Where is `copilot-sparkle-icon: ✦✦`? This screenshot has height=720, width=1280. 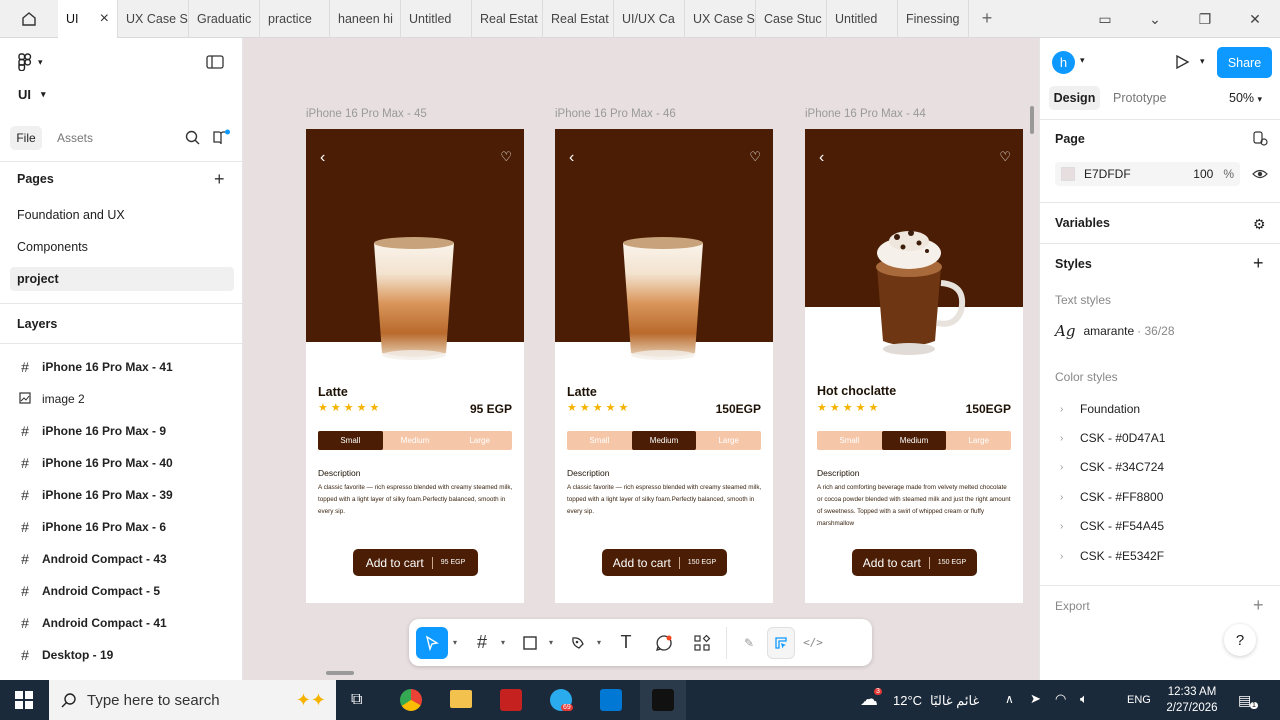 copilot-sparkle-icon: ✦✦ is located at coordinates (311, 700).